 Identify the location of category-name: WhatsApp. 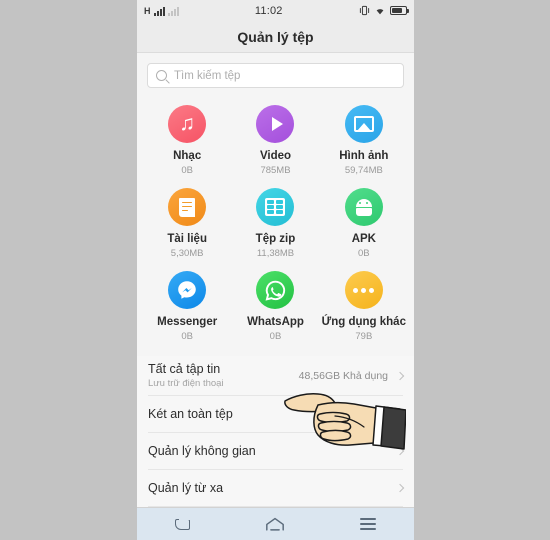
(275, 322).